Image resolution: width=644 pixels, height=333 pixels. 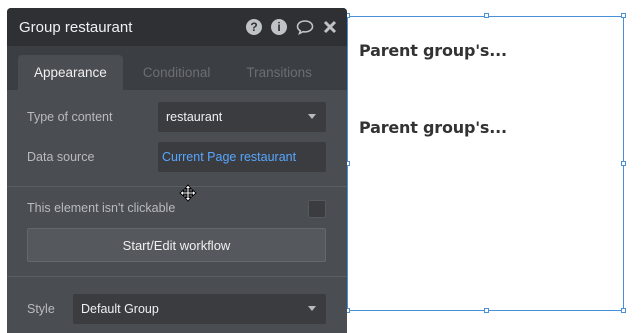 I want to click on tab-bar: Appearance Conditional Transitions, so click(x=177, y=68).